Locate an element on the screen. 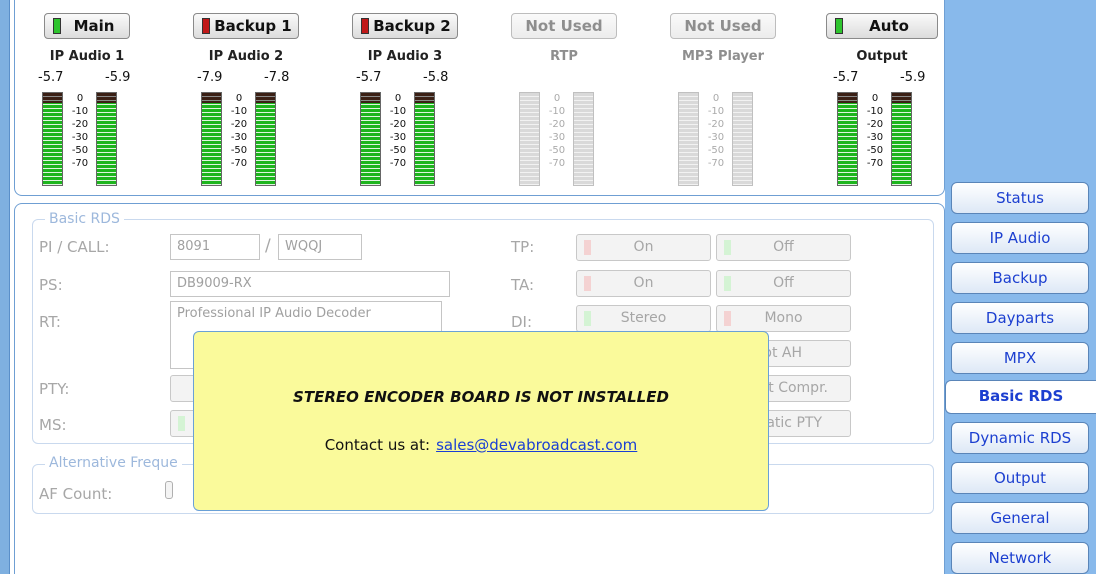  ta-label: TA: is located at coordinates (523, 285).